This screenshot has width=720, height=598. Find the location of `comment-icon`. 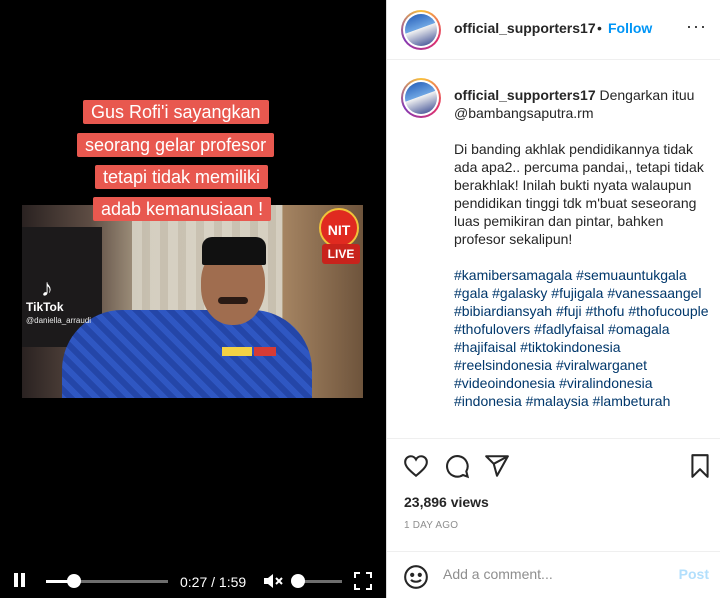

comment-icon is located at coordinates (457, 466).